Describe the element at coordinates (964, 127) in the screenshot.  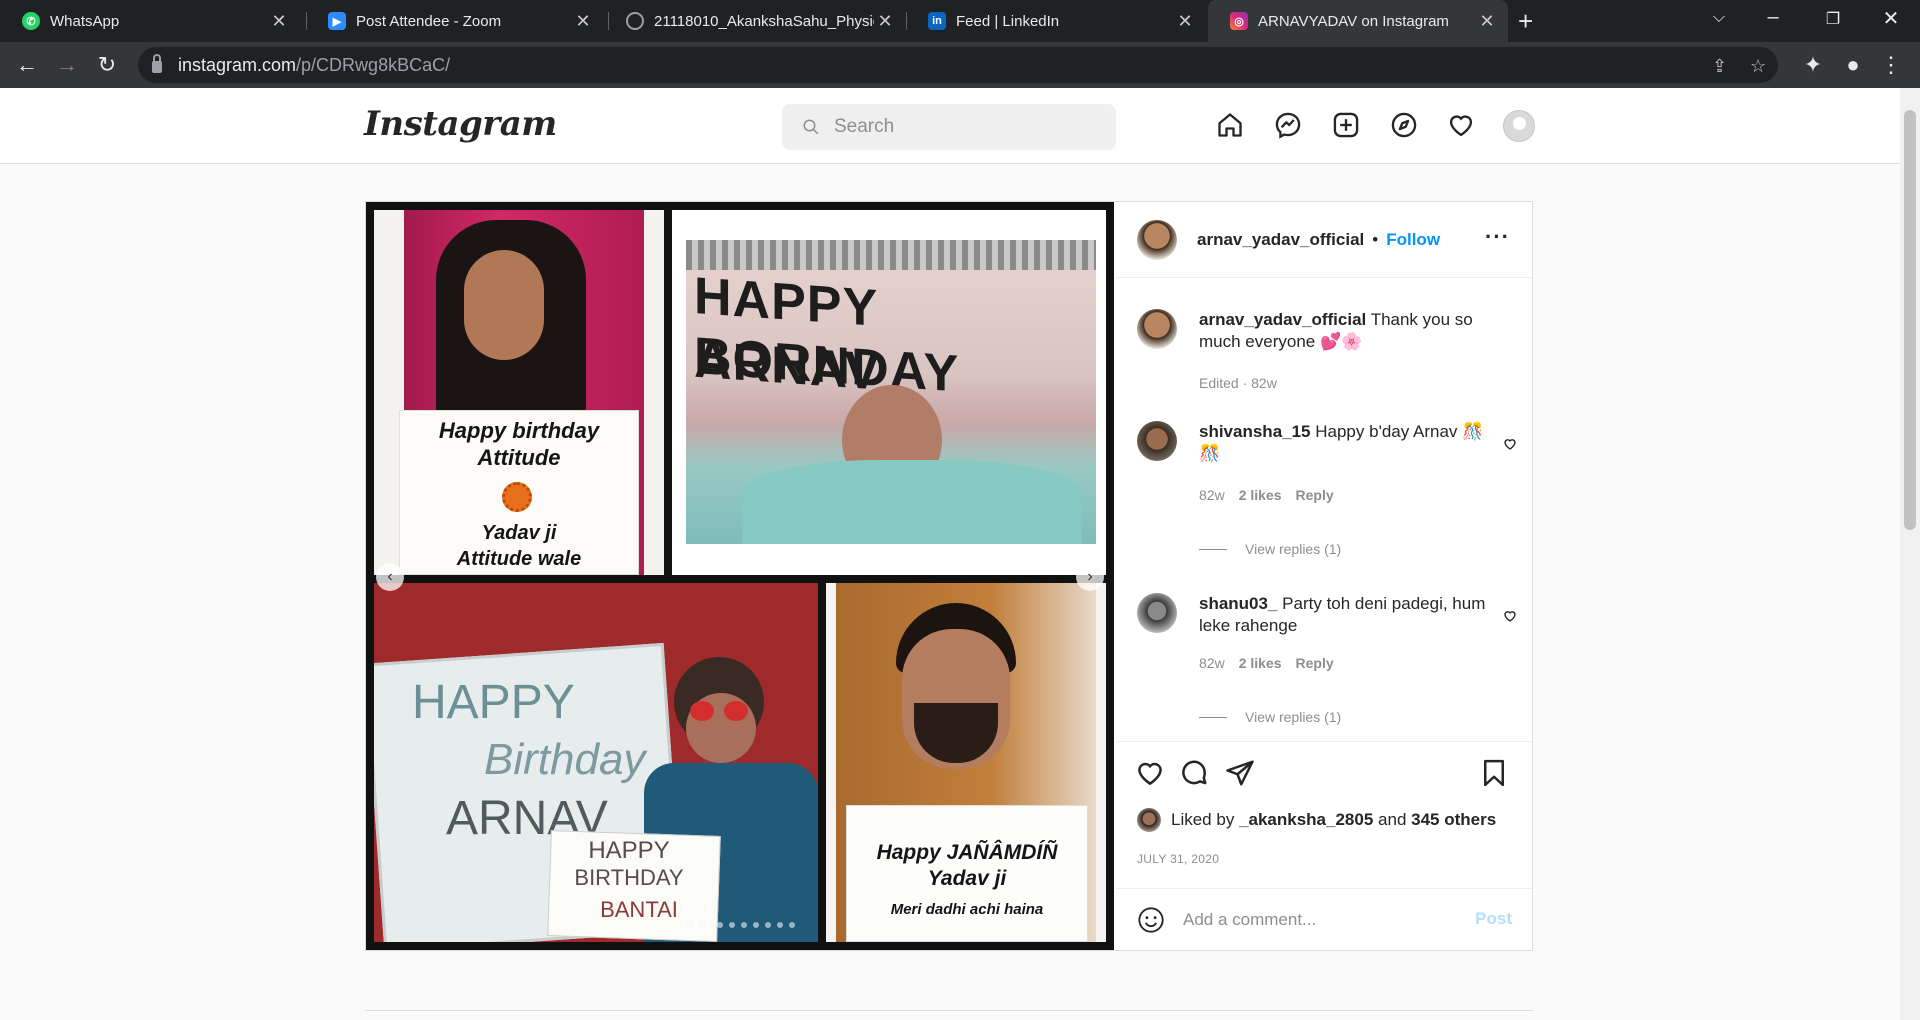
I see `search-input` at that location.